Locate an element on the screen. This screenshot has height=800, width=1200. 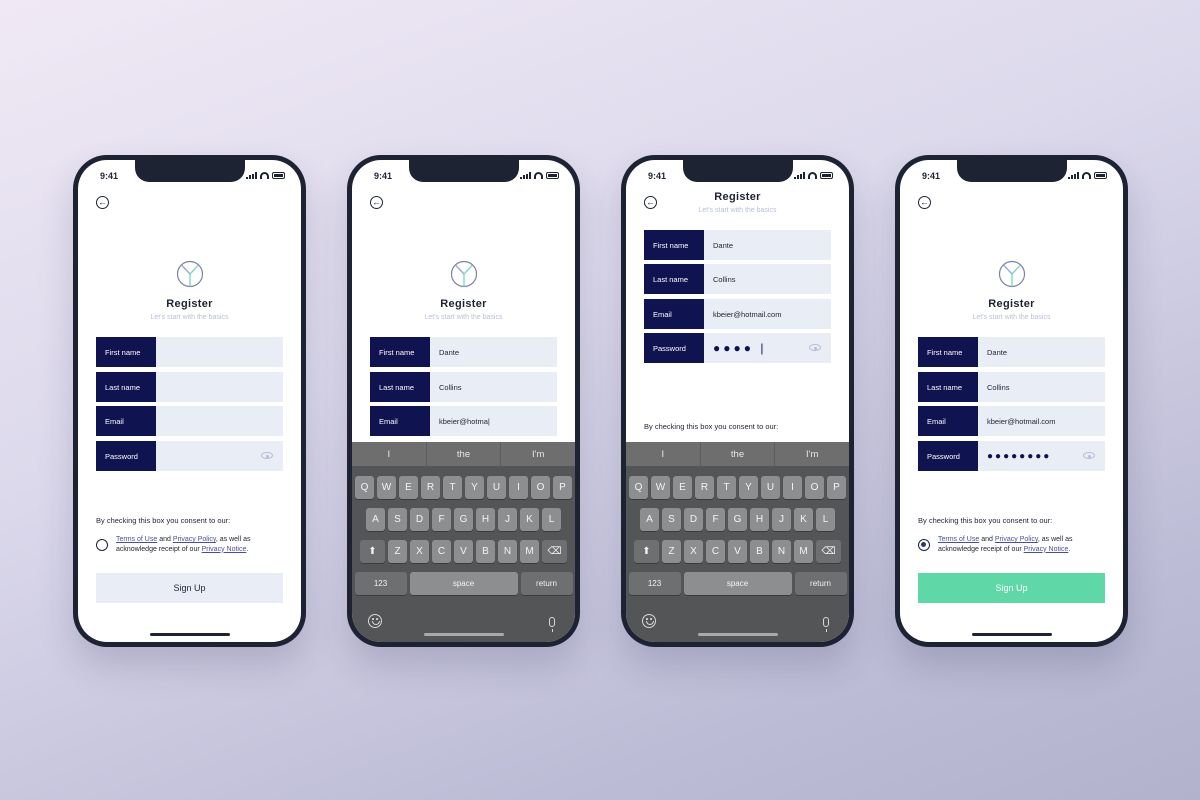
password-field: Password ●●●● | is located at coordinates (737, 348).